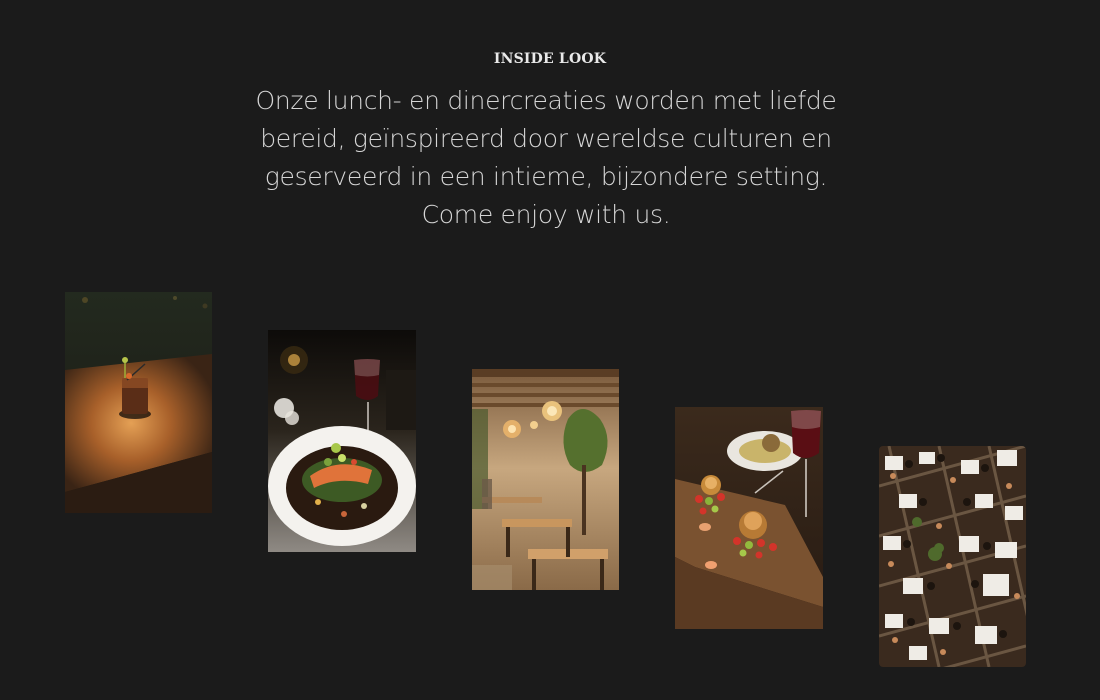 This screenshot has width=1100, height=700. I want to click on intro-line: Come enjoy with us., so click(546, 214).